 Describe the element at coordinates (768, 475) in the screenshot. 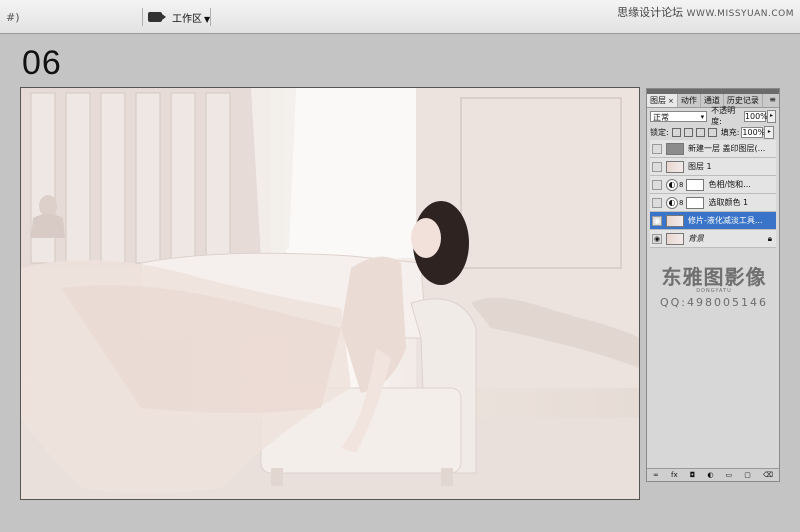

I see `trash-icon: ⌫` at that location.